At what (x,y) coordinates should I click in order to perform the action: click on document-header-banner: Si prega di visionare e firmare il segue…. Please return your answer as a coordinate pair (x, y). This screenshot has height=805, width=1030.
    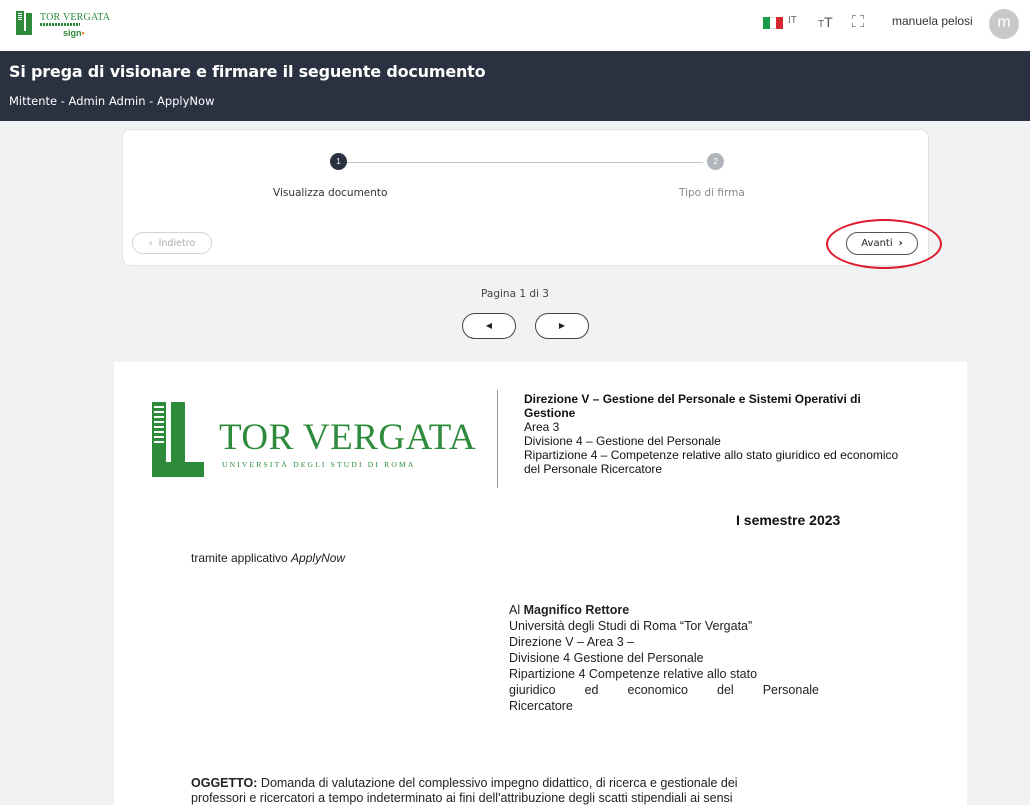
    Looking at the image, I should click on (515, 86).